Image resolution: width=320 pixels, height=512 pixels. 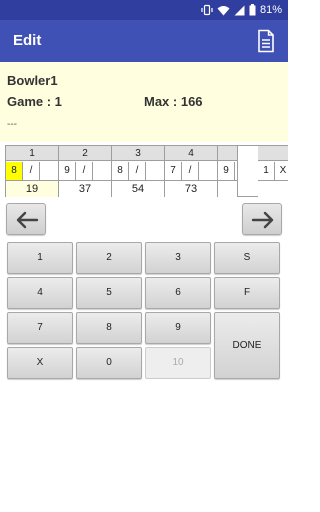 I want to click on key-2: 2, so click(x=109, y=258).